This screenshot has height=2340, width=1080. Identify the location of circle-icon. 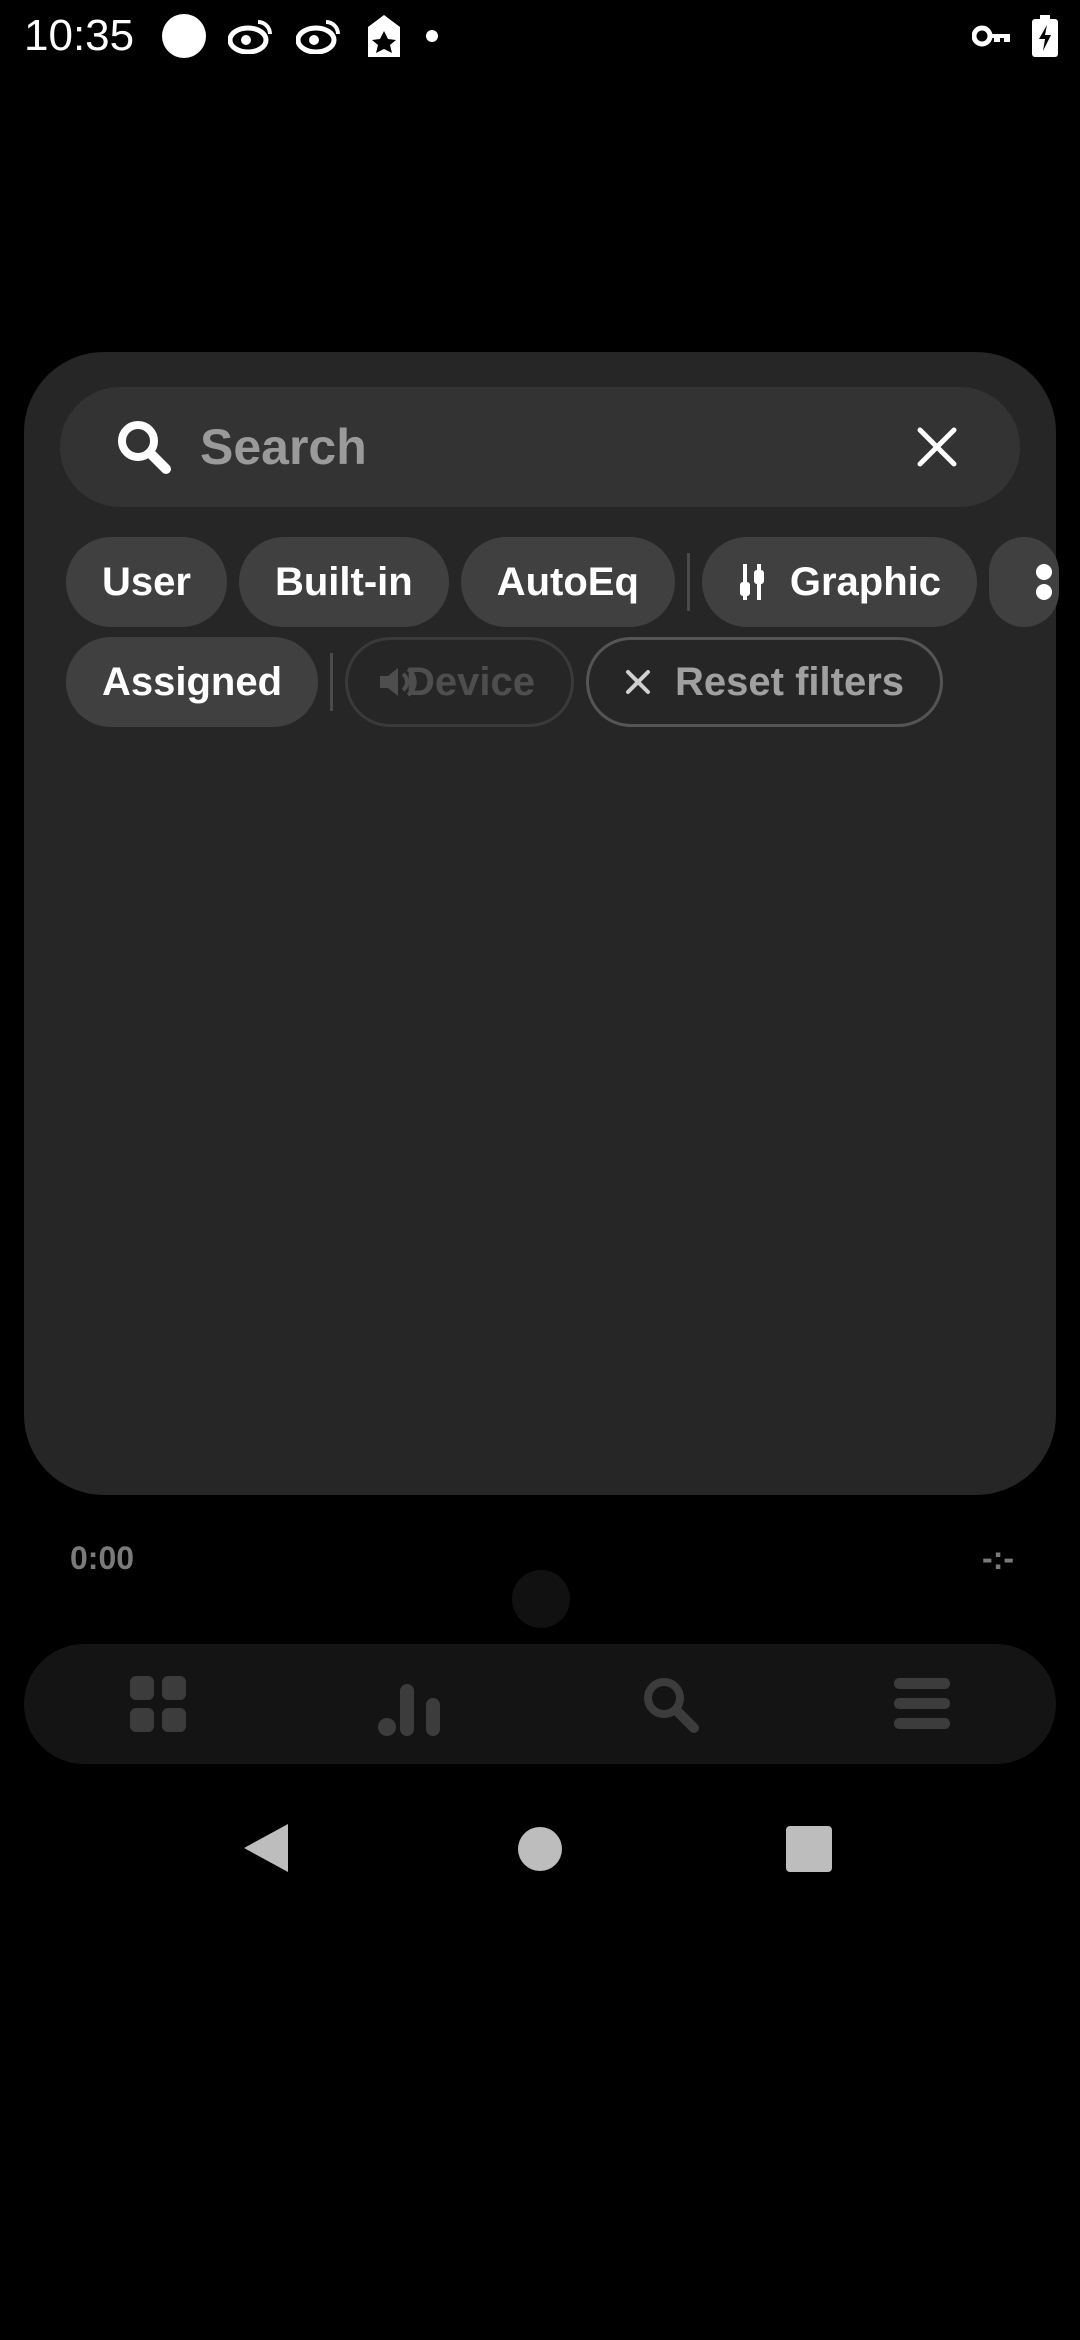
(184, 36).